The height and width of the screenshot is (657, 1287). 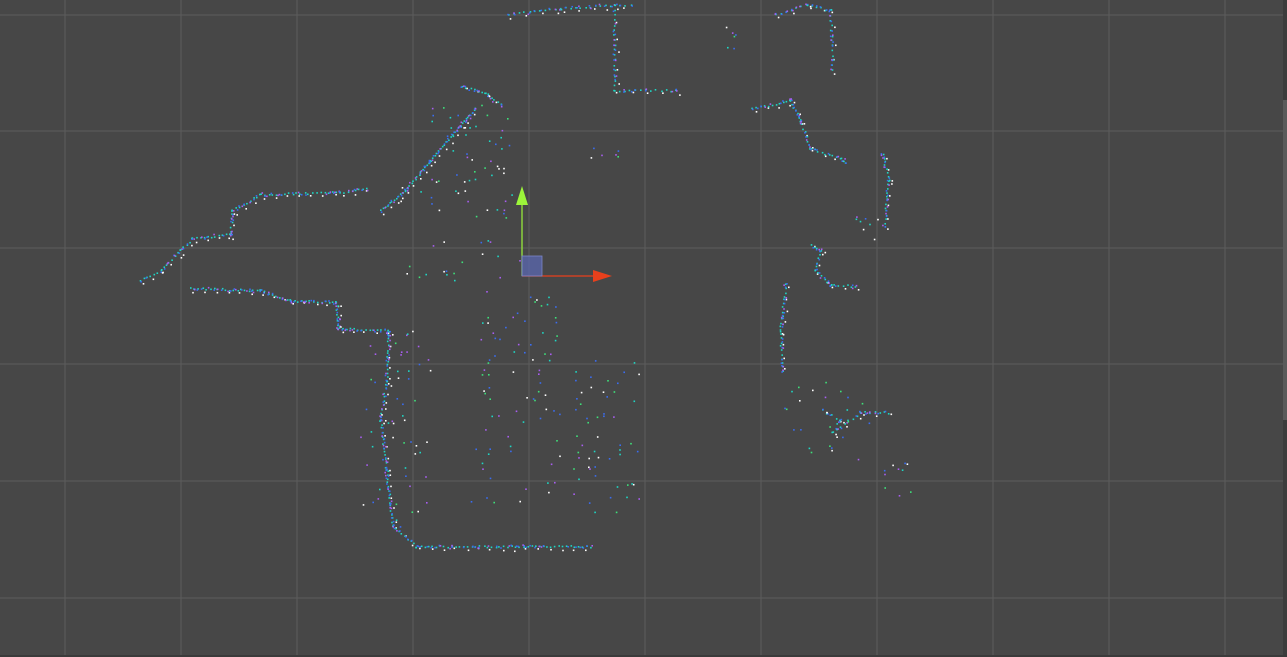 I want to click on y-axis-arrow-icon, so click(x=522, y=195).